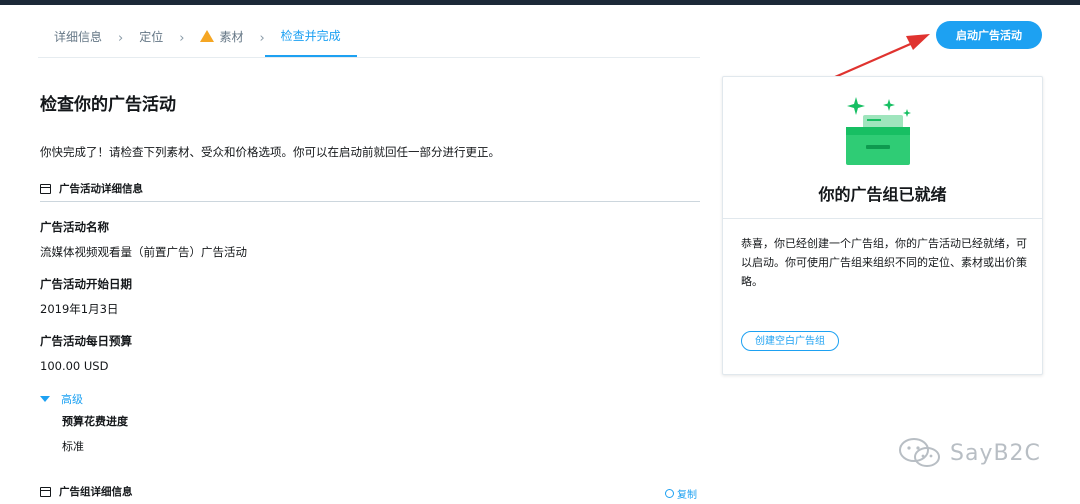 The image size is (1080, 504). I want to click on copy-label: 复制, so click(687, 495).